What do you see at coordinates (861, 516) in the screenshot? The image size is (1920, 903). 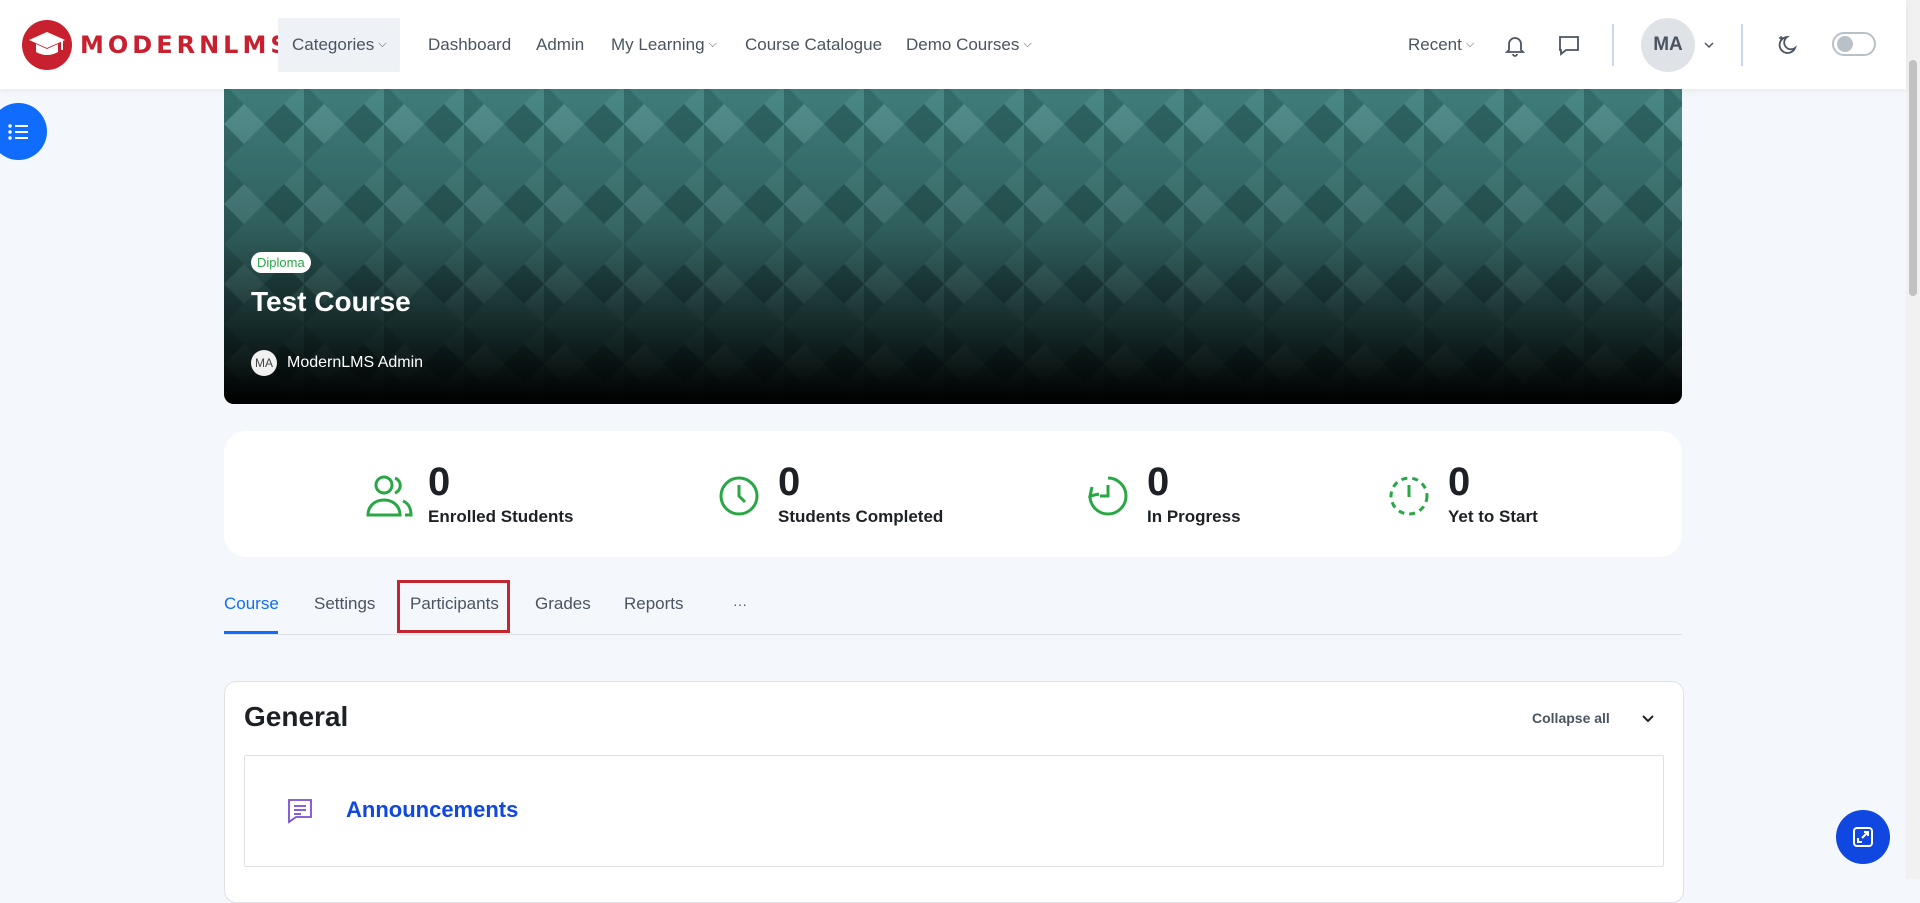 I see `stat-label: Students Completed` at bounding box center [861, 516].